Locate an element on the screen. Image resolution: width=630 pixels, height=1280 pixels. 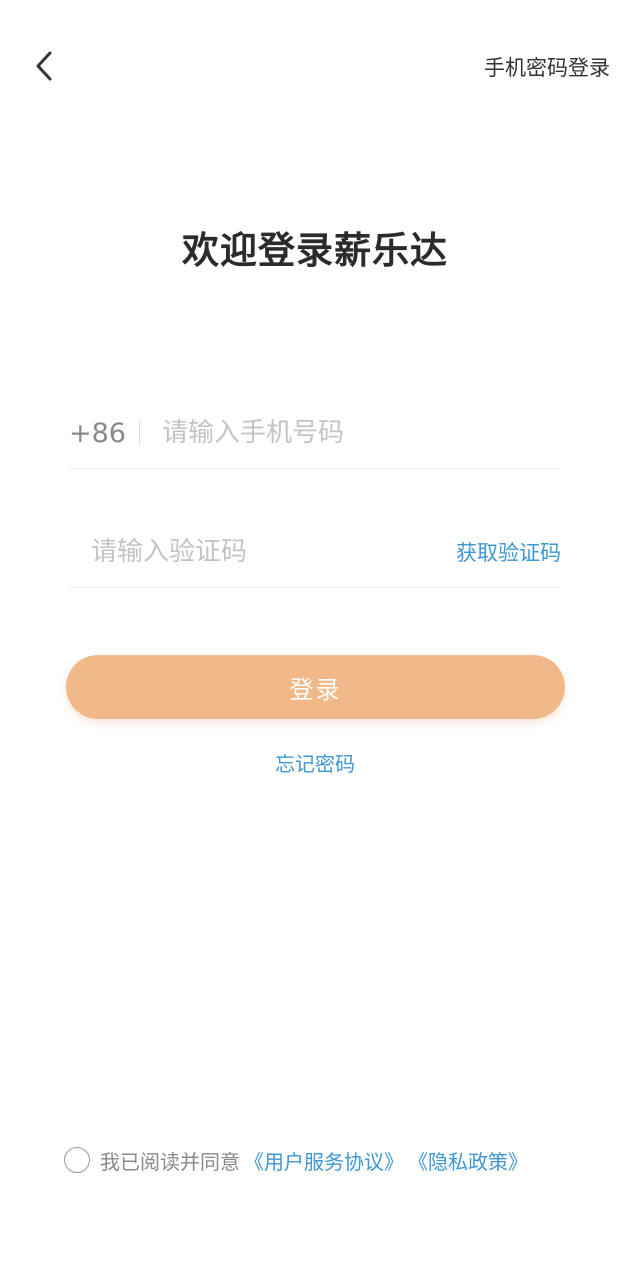
login-button: 登录 is located at coordinates (315, 687).